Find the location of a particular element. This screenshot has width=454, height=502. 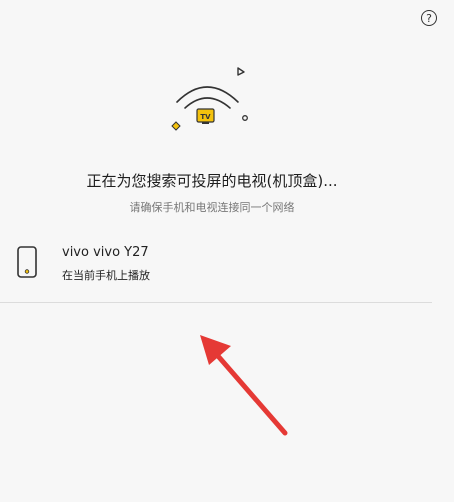

help-button: ? is located at coordinates (429, 18).